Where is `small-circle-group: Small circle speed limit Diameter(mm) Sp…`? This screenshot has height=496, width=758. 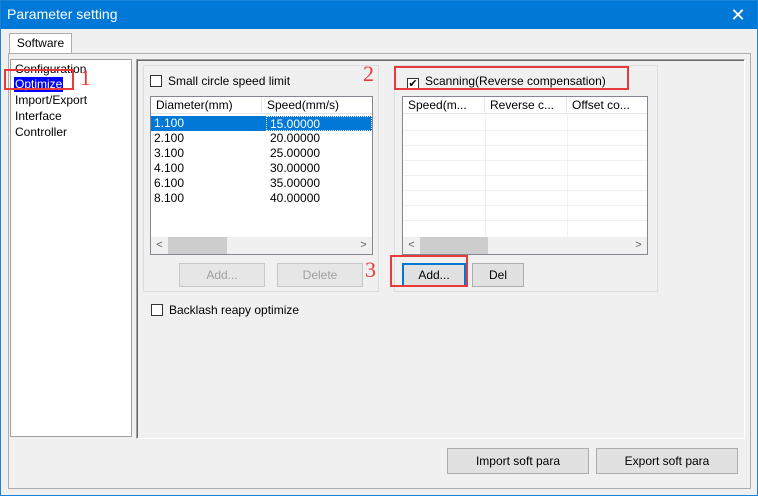
small-circle-group: Small circle speed limit Diameter(mm) Sp… is located at coordinates (261, 178).